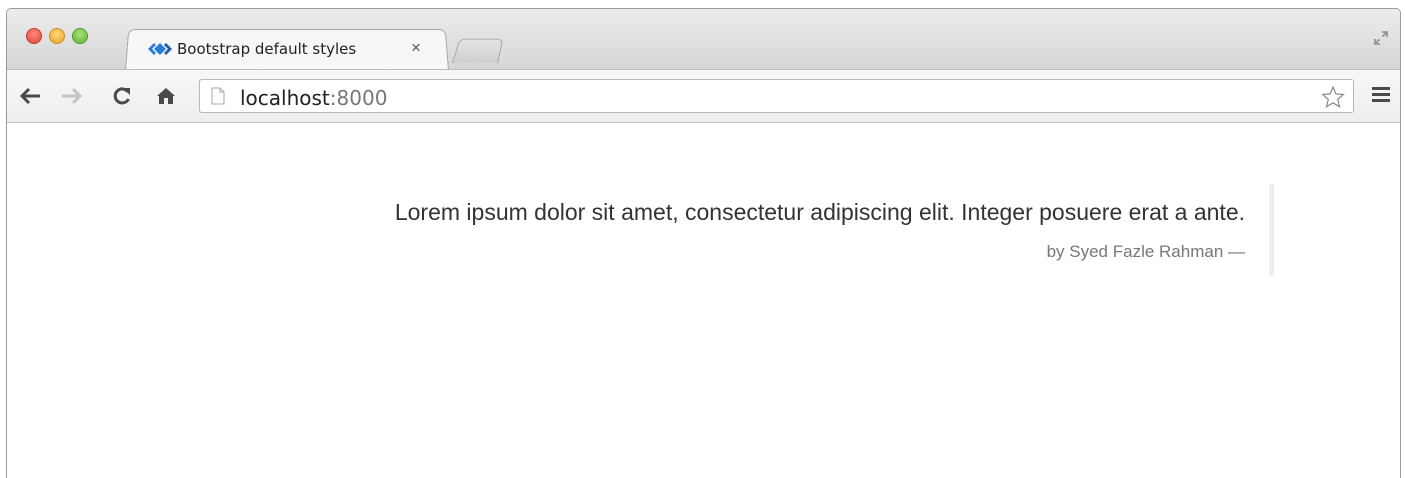 Image resolution: width=1405 pixels, height=478 pixels. What do you see at coordinates (267, 49) in the screenshot?
I see `tab-title: Bootstrap default styles` at bounding box center [267, 49].